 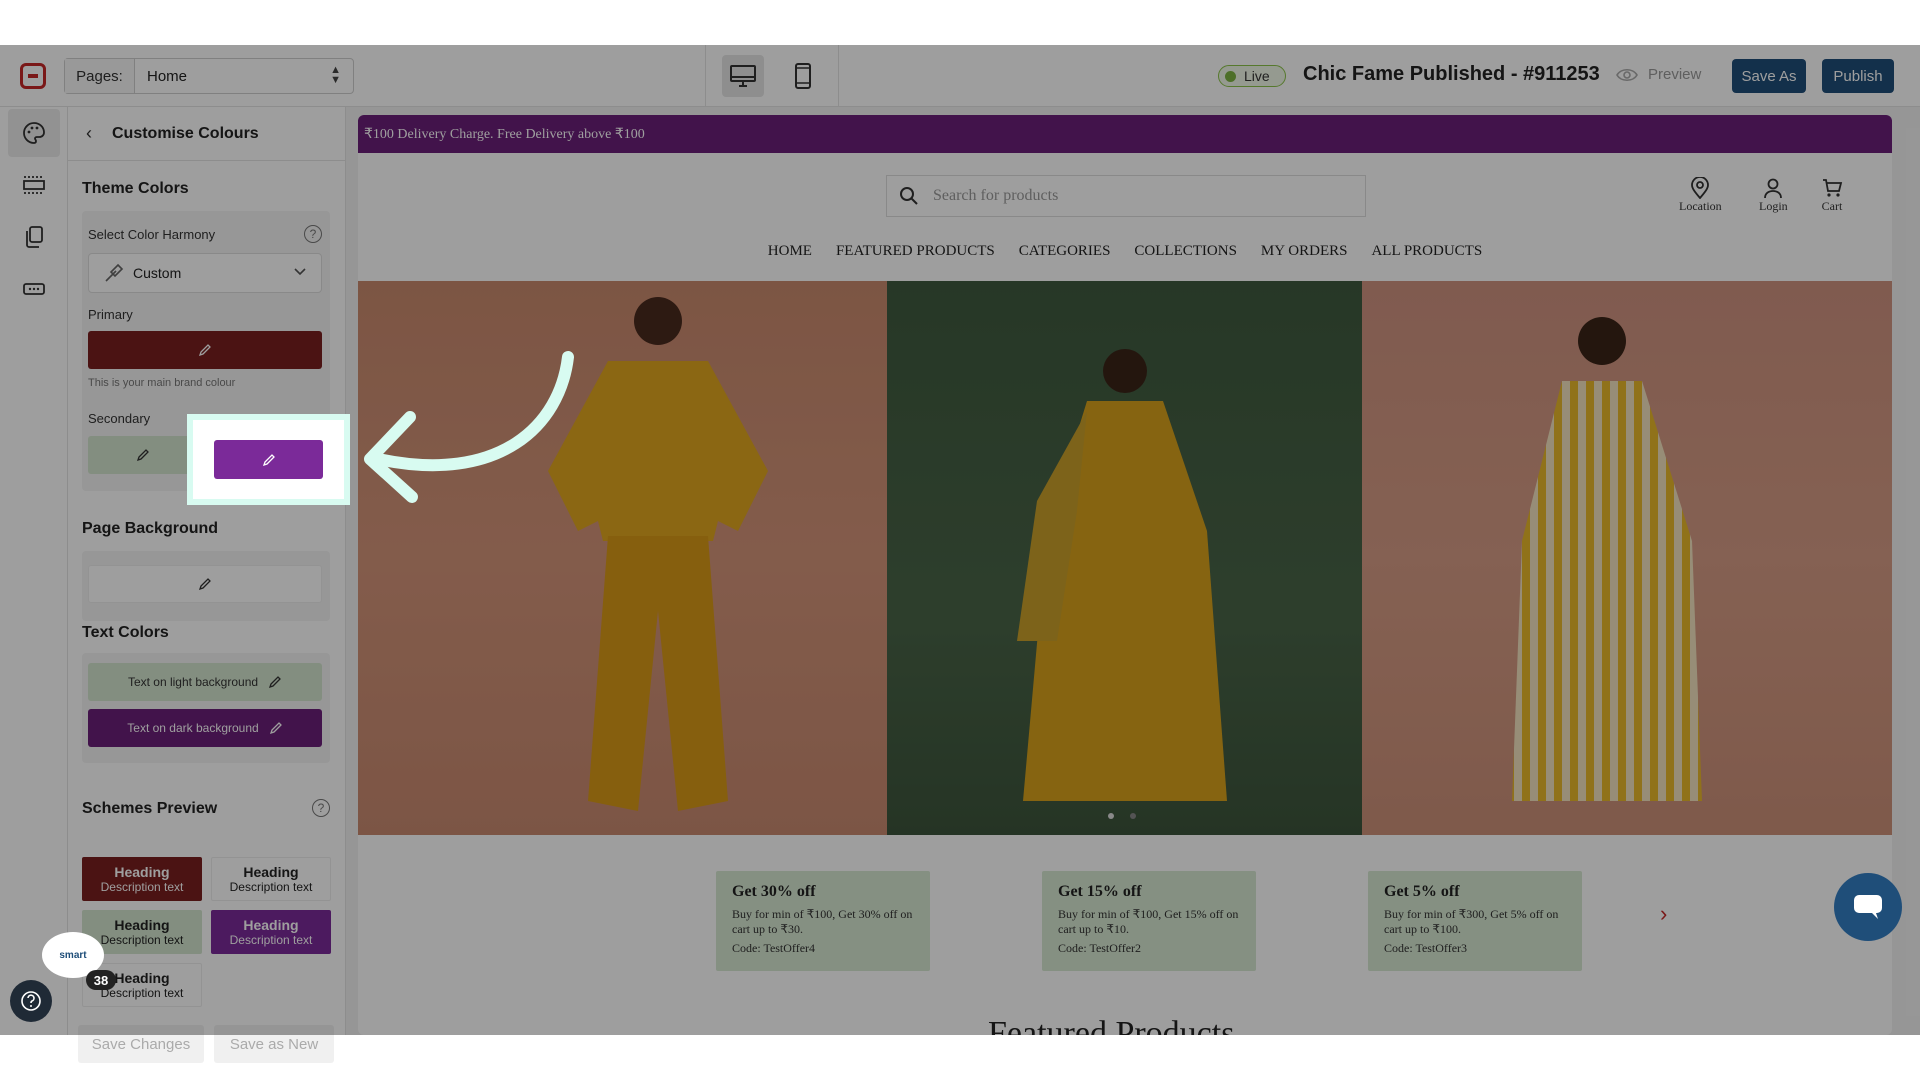 I want to click on nav-item-collections: COLLECTIONS, so click(x=1185, y=251).